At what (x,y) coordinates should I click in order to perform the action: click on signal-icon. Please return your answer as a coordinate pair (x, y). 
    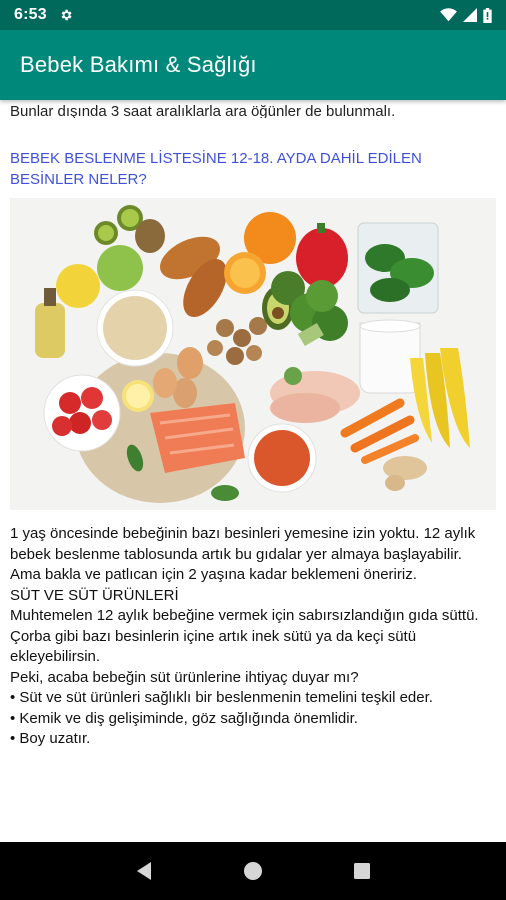
    Looking at the image, I should click on (470, 15).